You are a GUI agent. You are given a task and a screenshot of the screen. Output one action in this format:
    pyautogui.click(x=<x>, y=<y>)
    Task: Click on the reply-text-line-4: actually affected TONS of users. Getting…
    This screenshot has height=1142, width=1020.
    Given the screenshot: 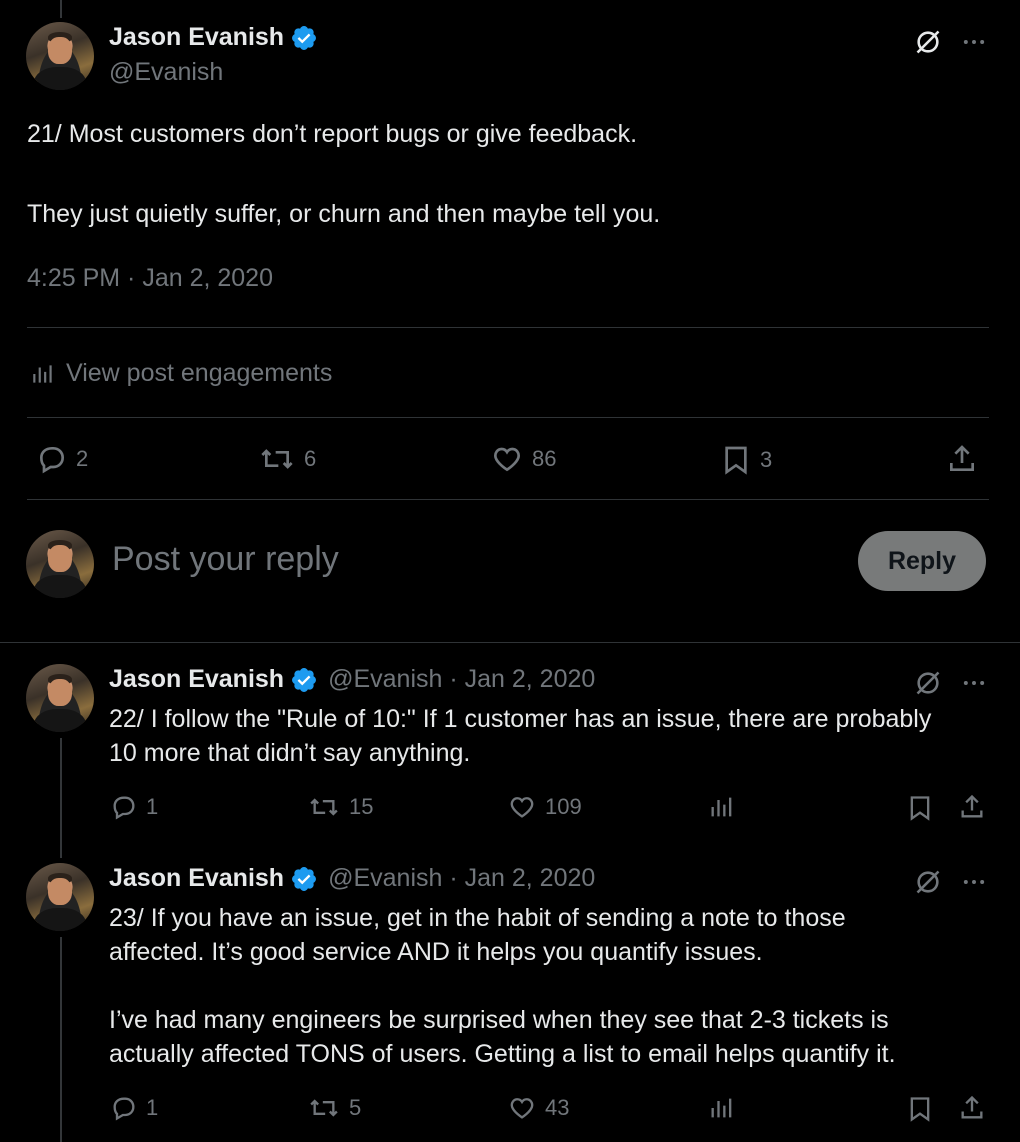 What is the action you would take?
    pyautogui.click(x=502, y=1054)
    